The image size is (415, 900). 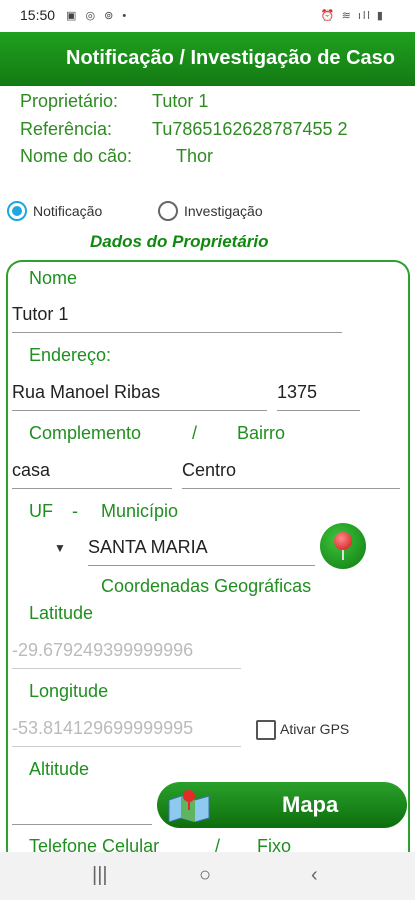 I want to click on section-title: Dados do Proprietário, so click(x=179, y=241).